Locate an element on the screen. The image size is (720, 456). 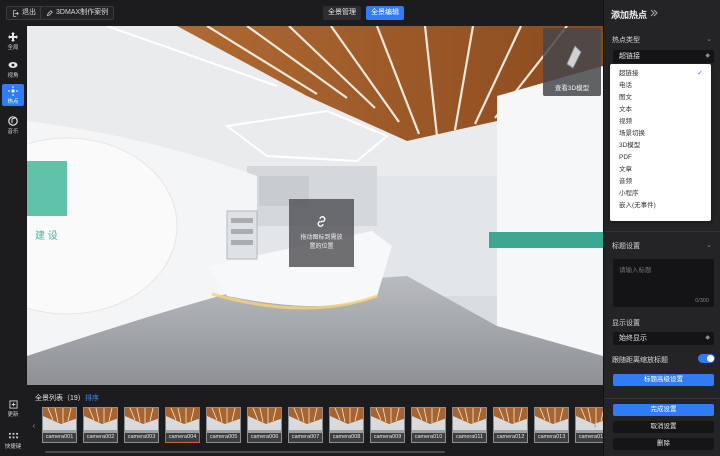
back-button: 退出 is located at coordinates (24, 13).